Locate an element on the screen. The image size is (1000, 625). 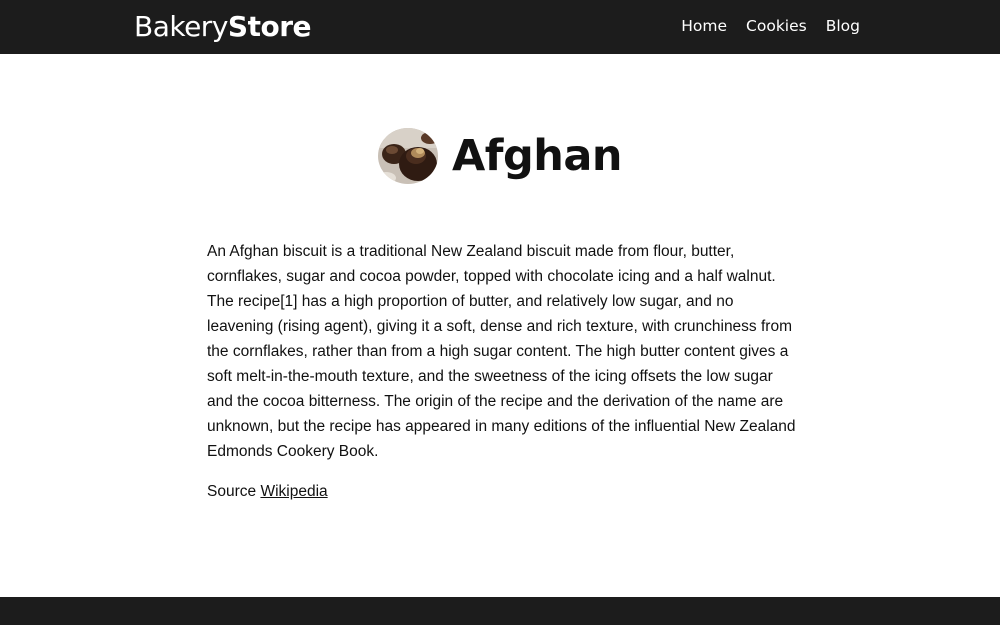
source-line: Source Wikipedia is located at coordinates (502, 491).